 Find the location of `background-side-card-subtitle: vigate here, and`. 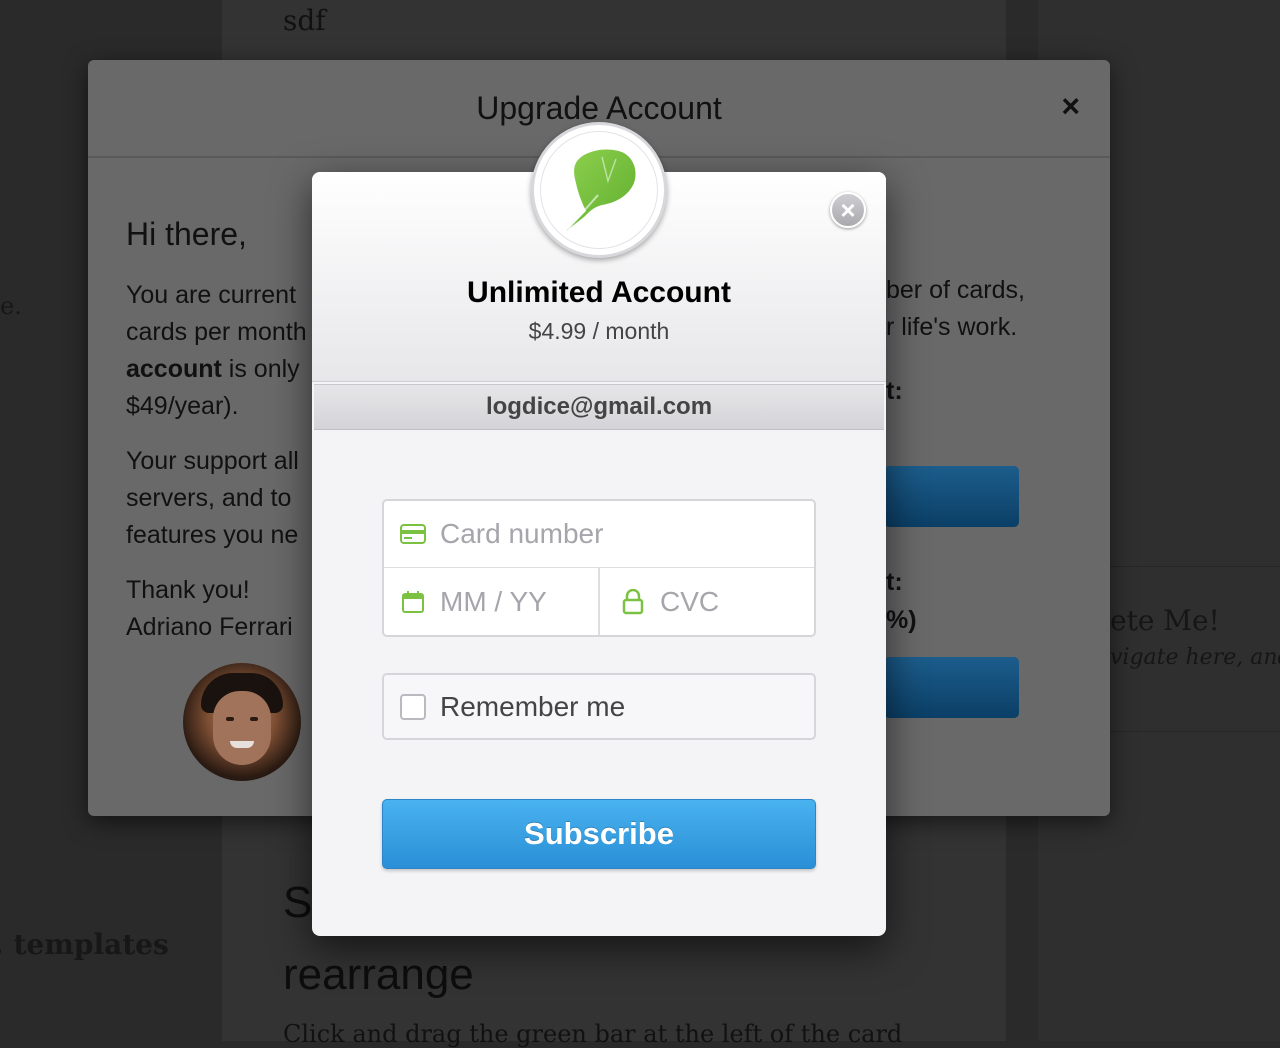

background-side-card-subtitle: vigate here, and is located at coordinates (1195, 657).